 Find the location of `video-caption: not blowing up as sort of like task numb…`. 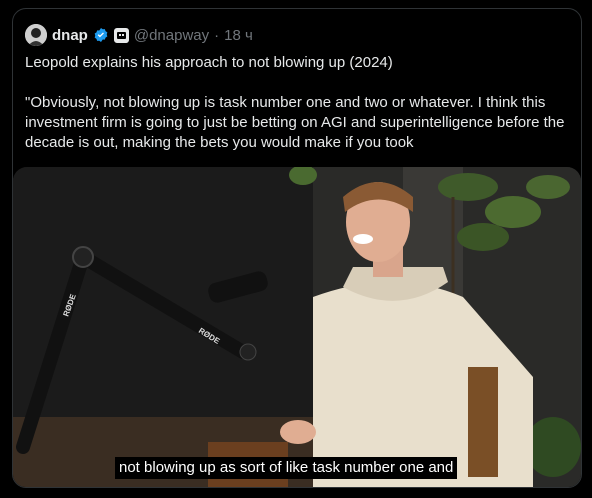

video-caption: not blowing up as sort of like task numb… is located at coordinates (286, 468).